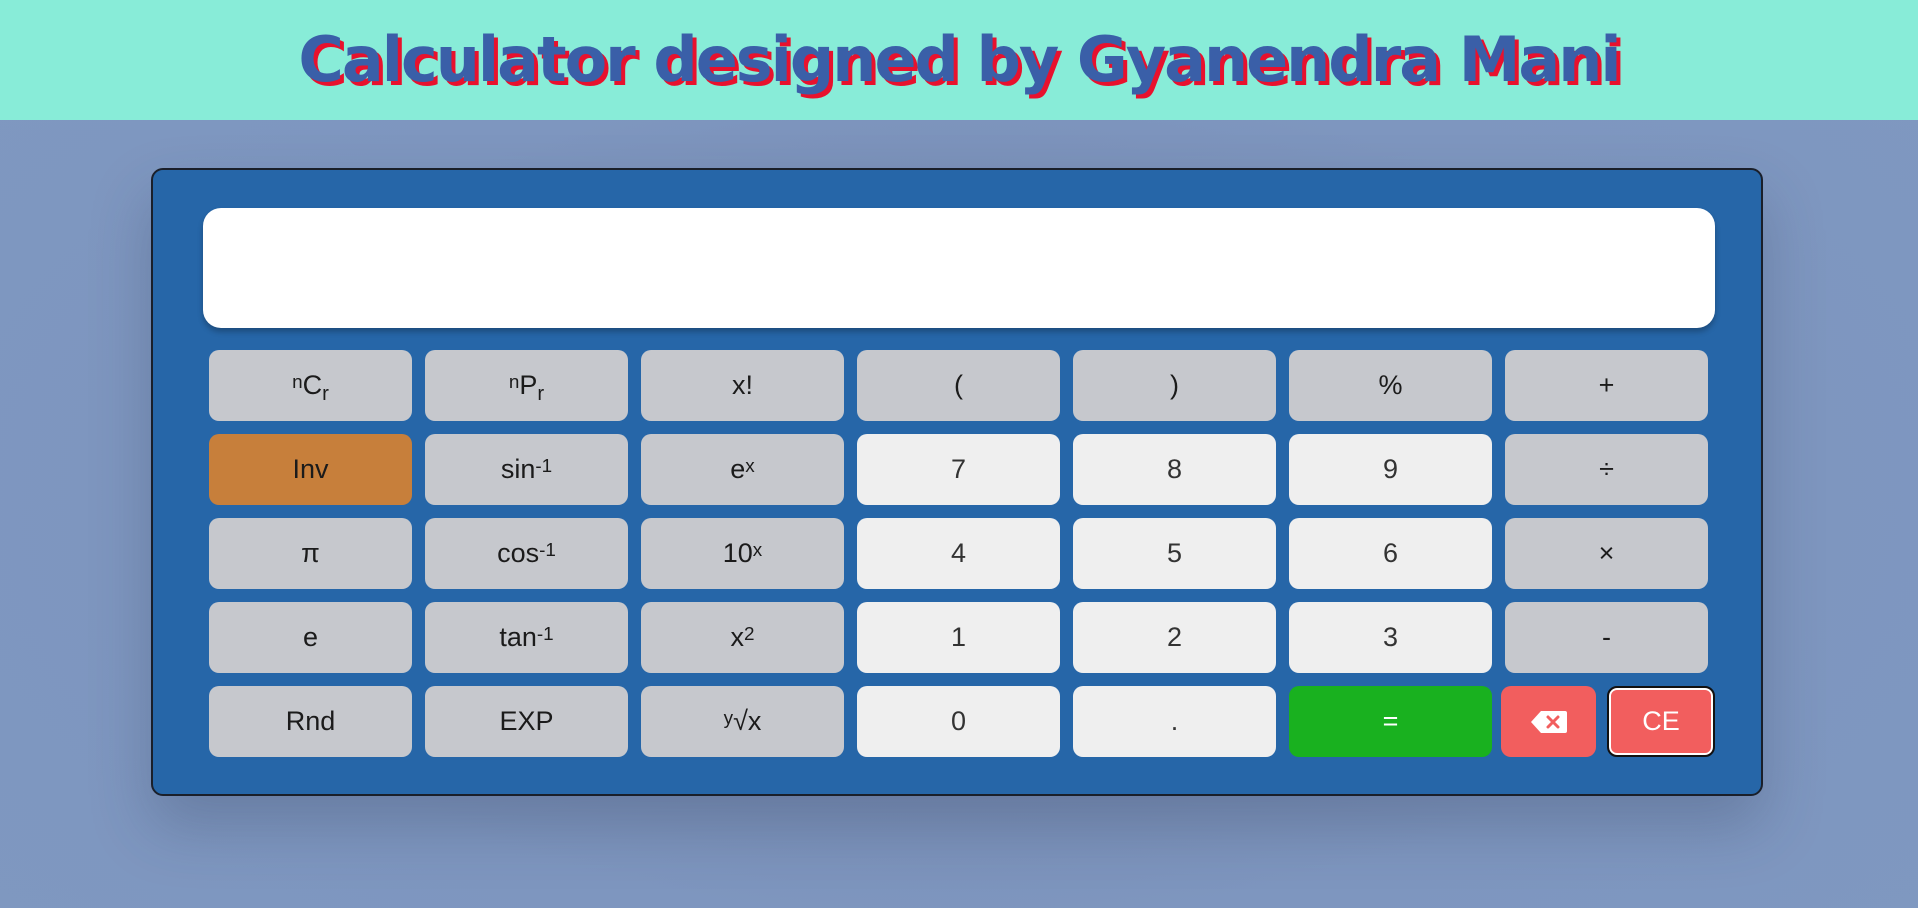 This screenshot has height=908, width=1918. Describe the element at coordinates (742, 385) in the screenshot. I see `factorial-button: x!` at that location.